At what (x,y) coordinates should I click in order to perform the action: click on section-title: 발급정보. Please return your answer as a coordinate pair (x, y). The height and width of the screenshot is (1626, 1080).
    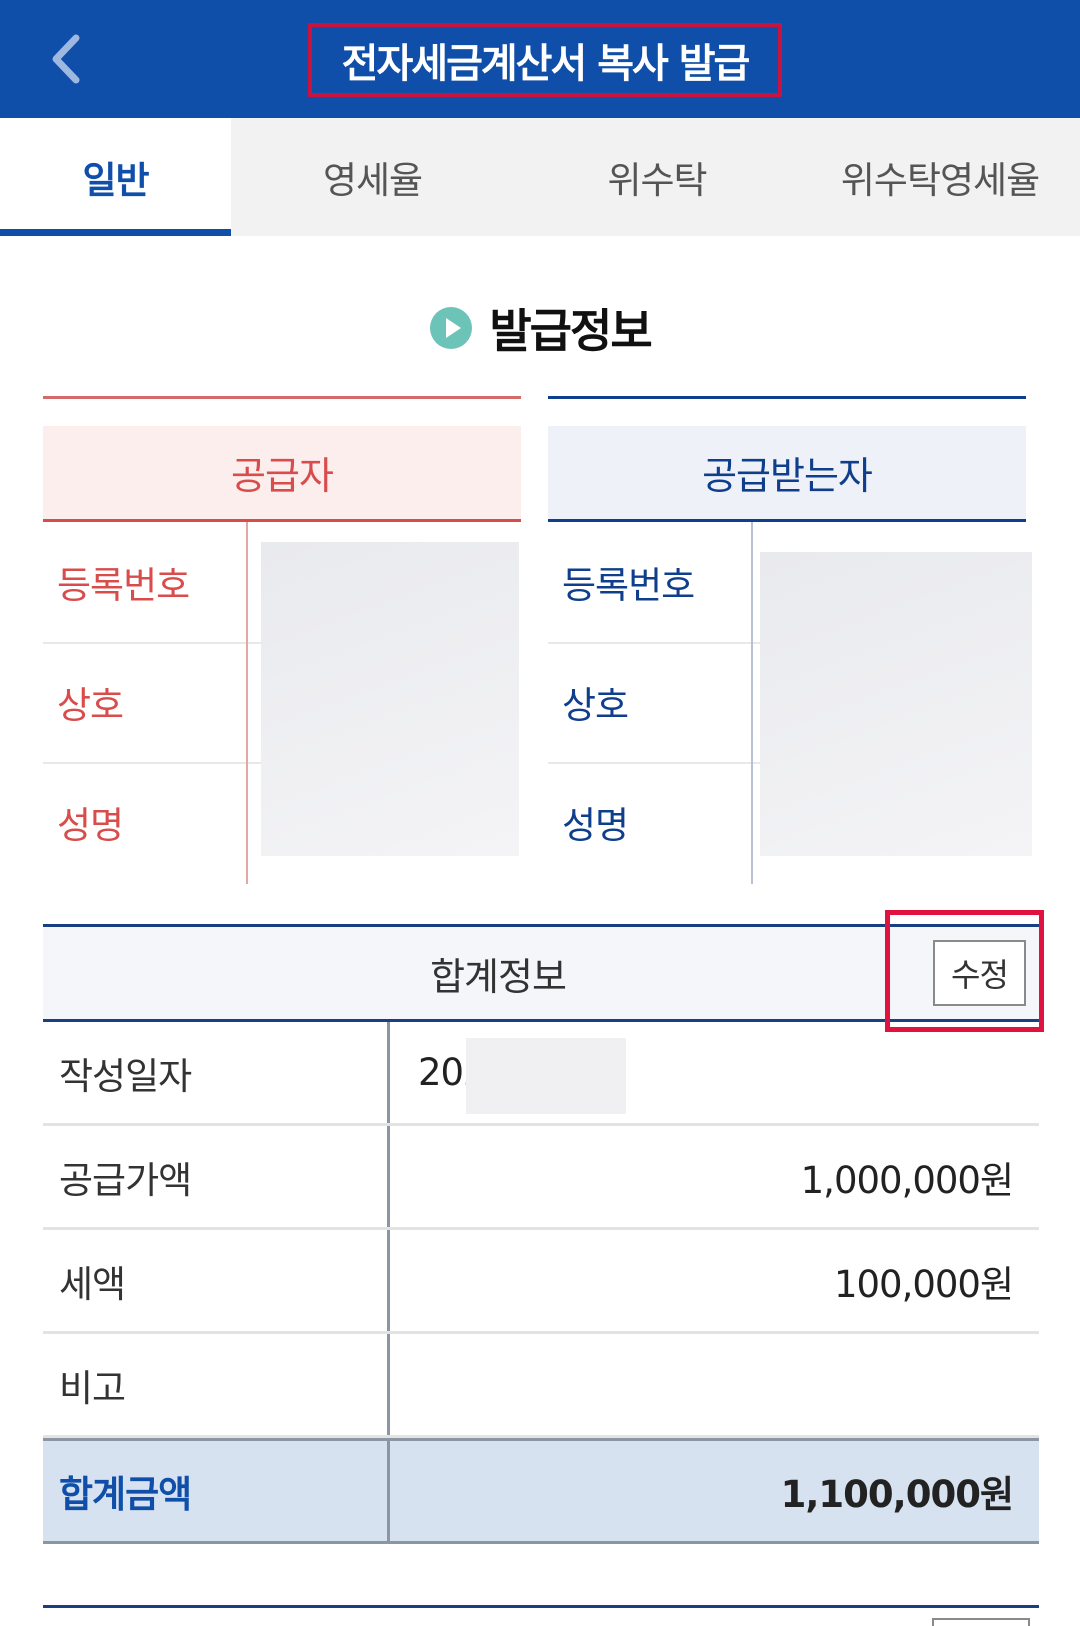
    Looking at the image, I should click on (570, 331).